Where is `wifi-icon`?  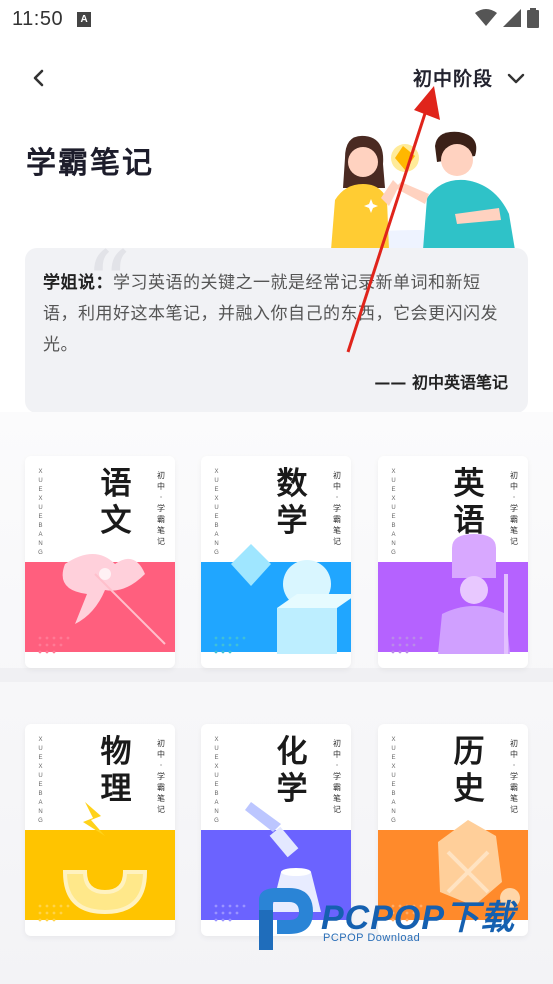 wifi-icon is located at coordinates (486, 17).